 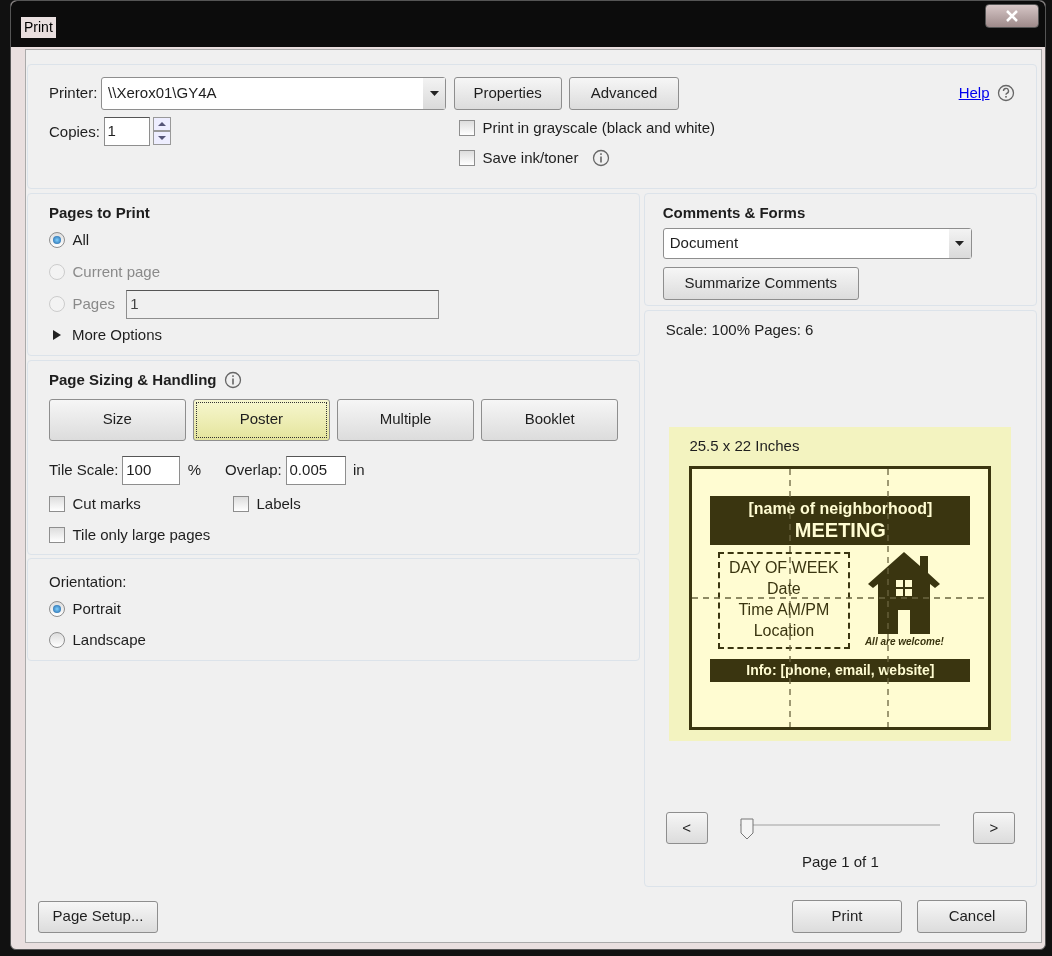 I want to click on next-page-button: >, so click(x=994, y=827).